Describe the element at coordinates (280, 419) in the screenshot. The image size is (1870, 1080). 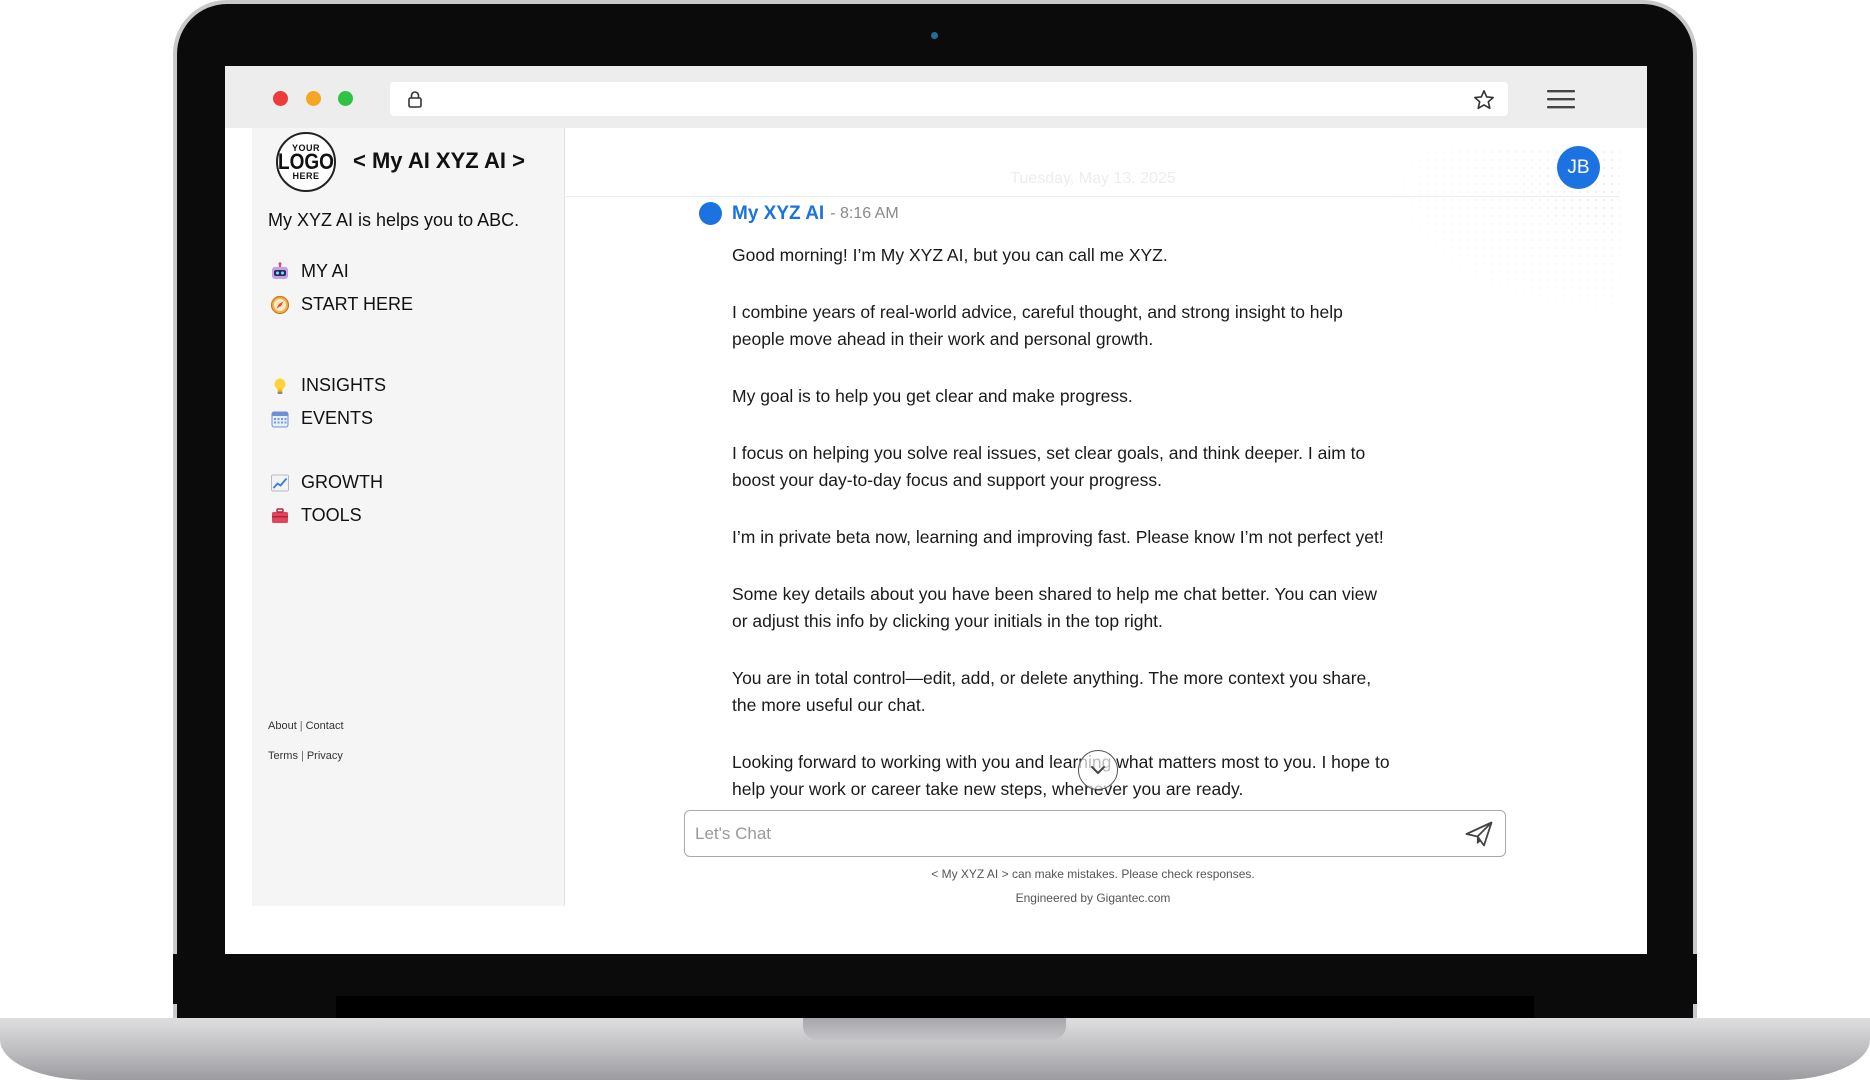
I see `calendar-icon` at that location.